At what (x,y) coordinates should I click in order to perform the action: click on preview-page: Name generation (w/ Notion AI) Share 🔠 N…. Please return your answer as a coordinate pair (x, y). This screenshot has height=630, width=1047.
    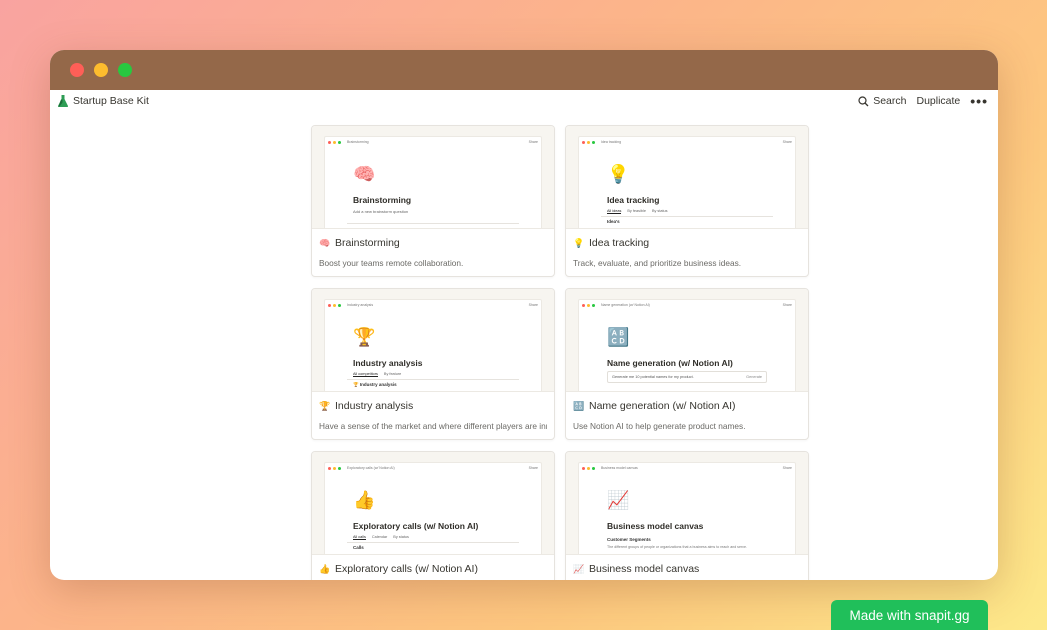
    Looking at the image, I should click on (687, 345).